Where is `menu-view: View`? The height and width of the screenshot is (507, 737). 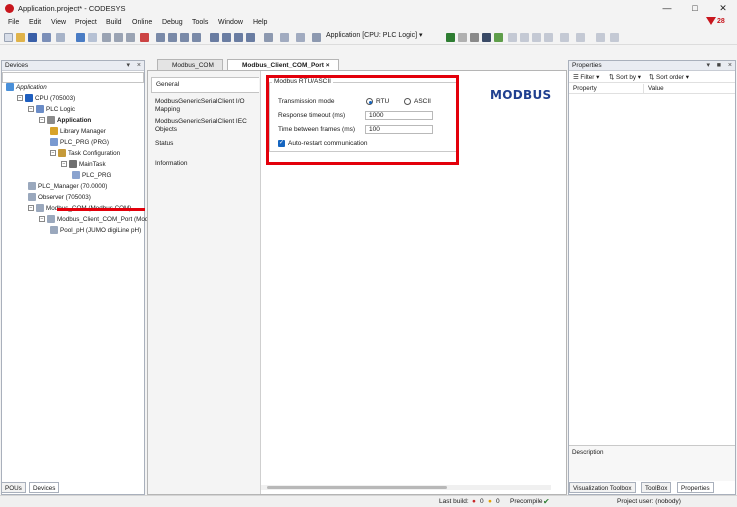
menu-view: View is located at coordinates (58, 22).